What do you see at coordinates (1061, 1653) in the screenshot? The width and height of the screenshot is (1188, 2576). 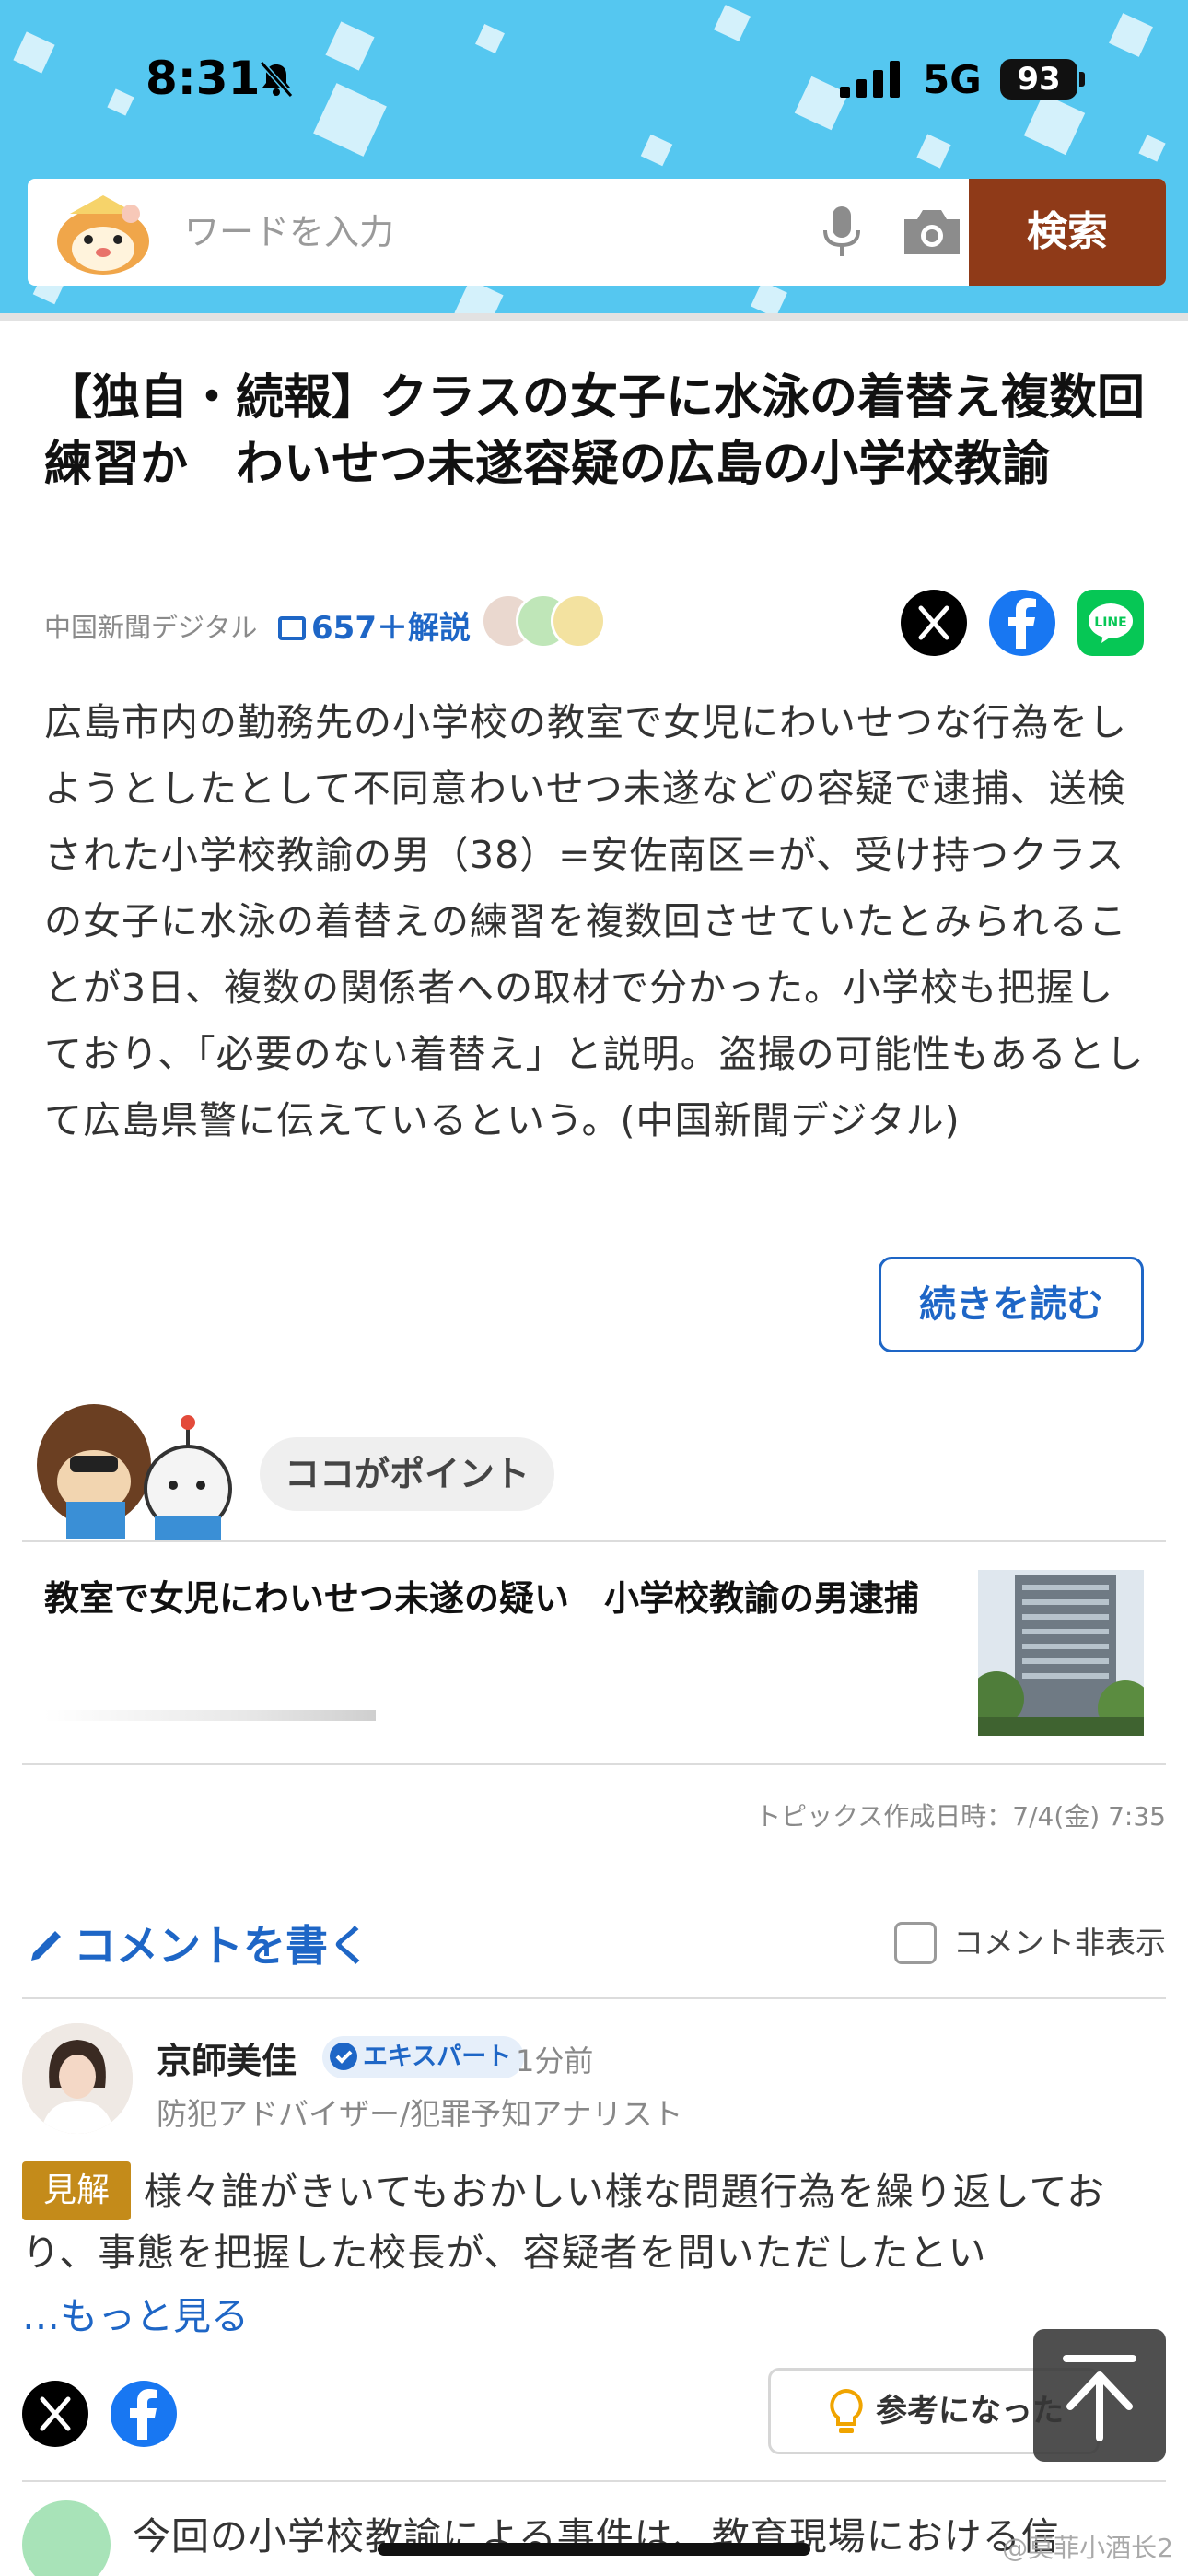 I see `topic-thumbnail` at bounding box center [1061, 1653].